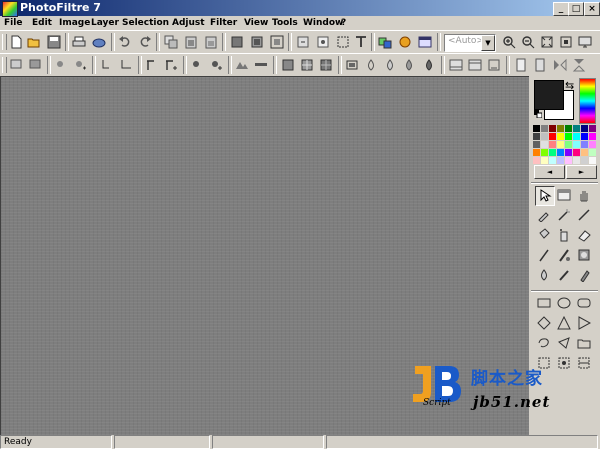 The width and height of the screenshot is (600, 449). What do you see at coordinates (584, 323) in the screenshot?
I see `play-triangle-tool` at bounding box center [584, 323].